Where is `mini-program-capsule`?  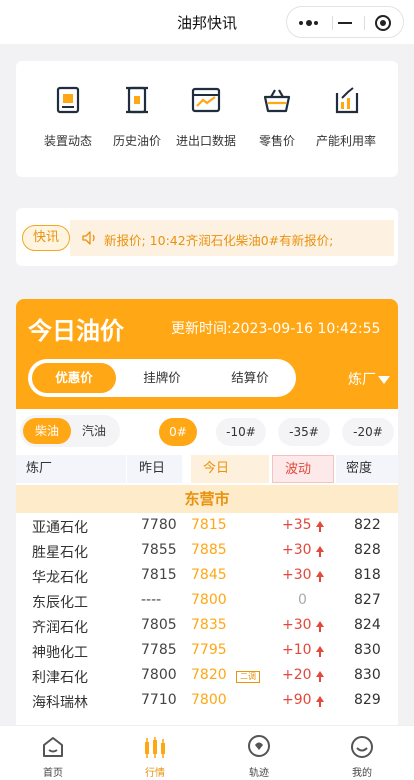 mini-program-capsule is located at coordinates (345, 22).